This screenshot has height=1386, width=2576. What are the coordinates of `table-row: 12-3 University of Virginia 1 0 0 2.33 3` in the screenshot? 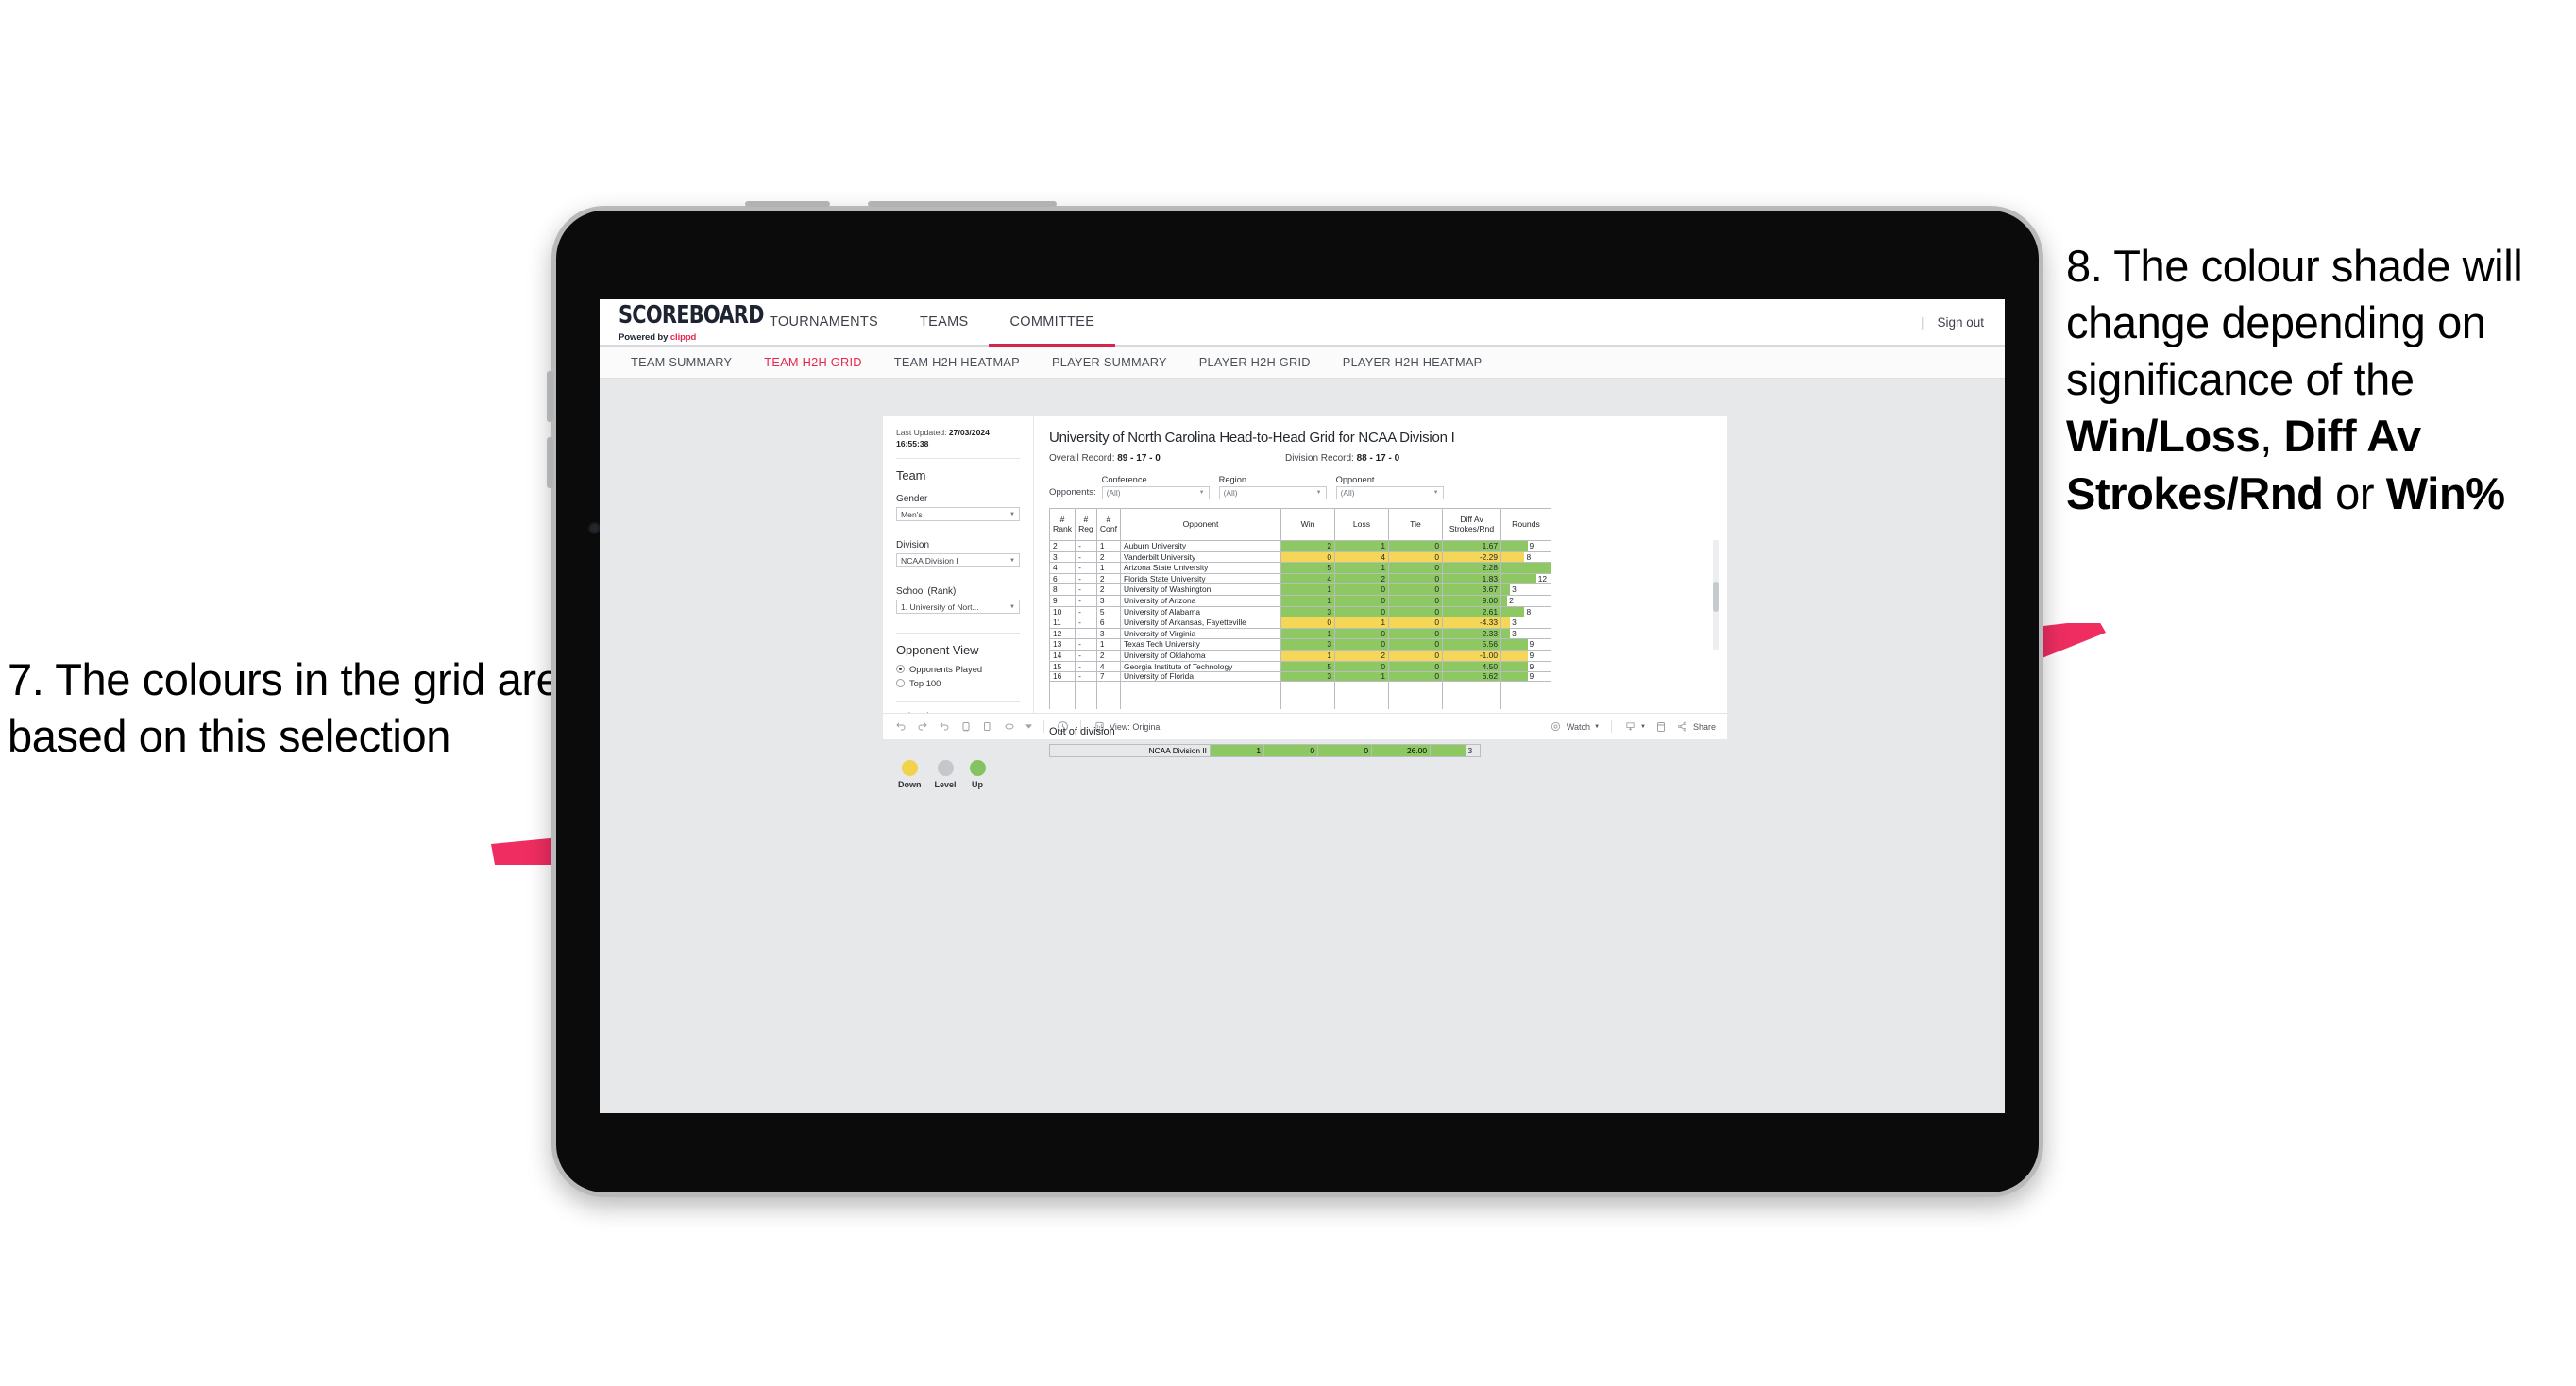 It's located at (1299, 634).